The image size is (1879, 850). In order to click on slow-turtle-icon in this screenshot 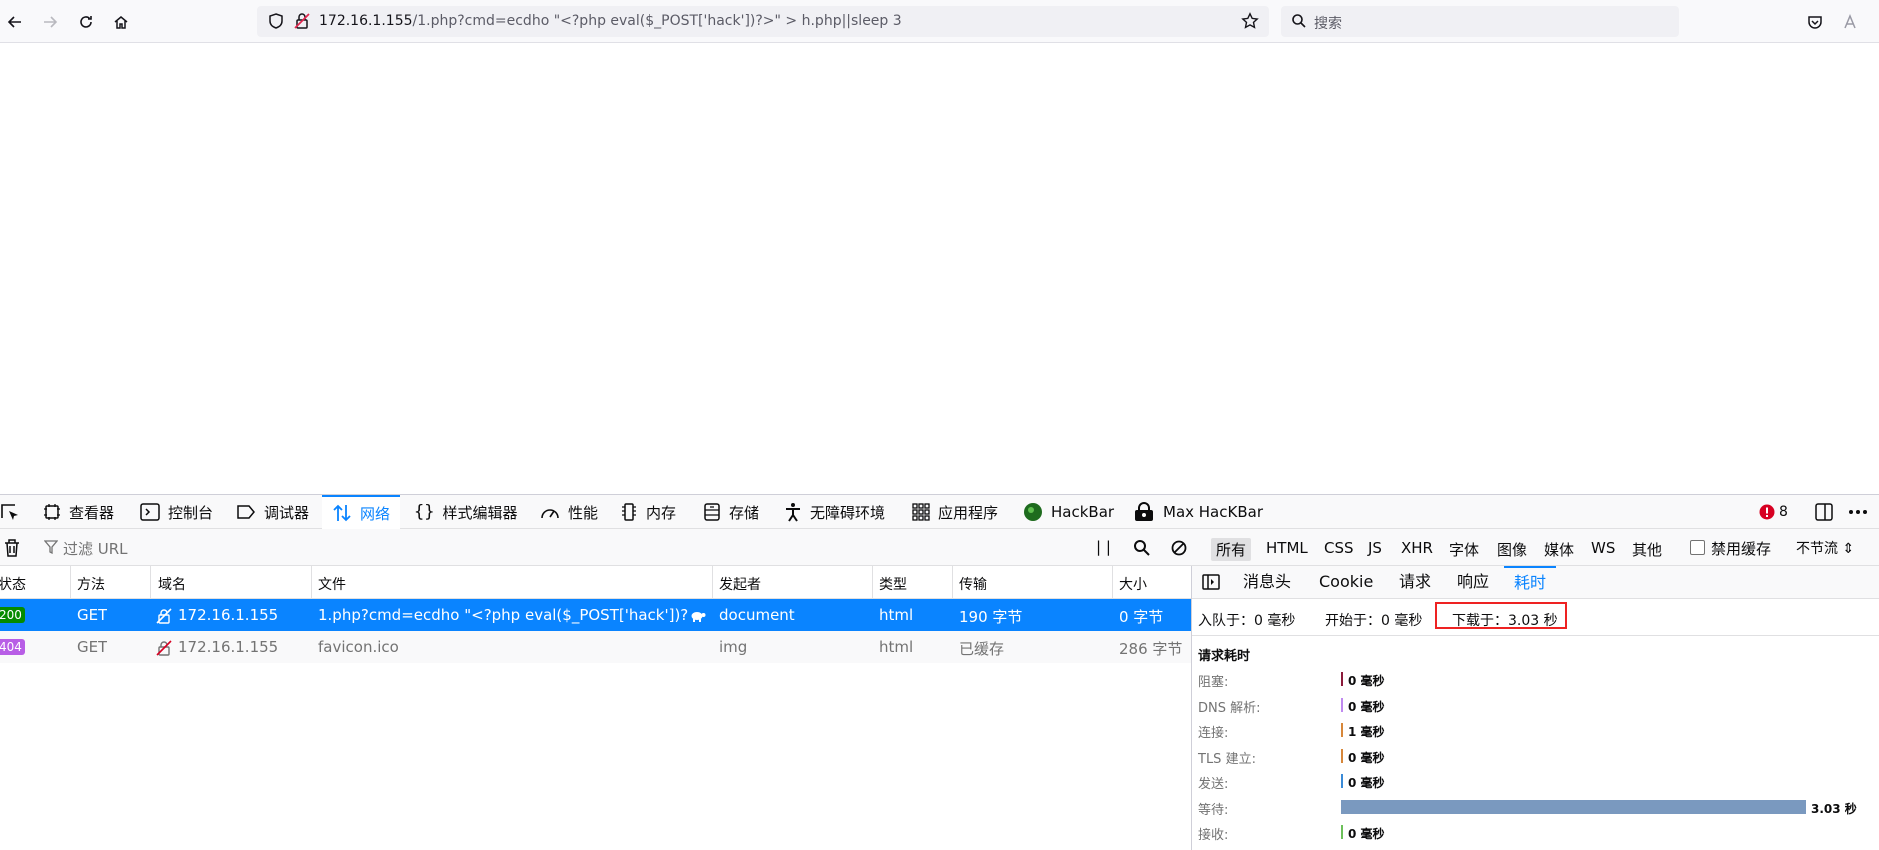, I will do `click(698, 617)`.